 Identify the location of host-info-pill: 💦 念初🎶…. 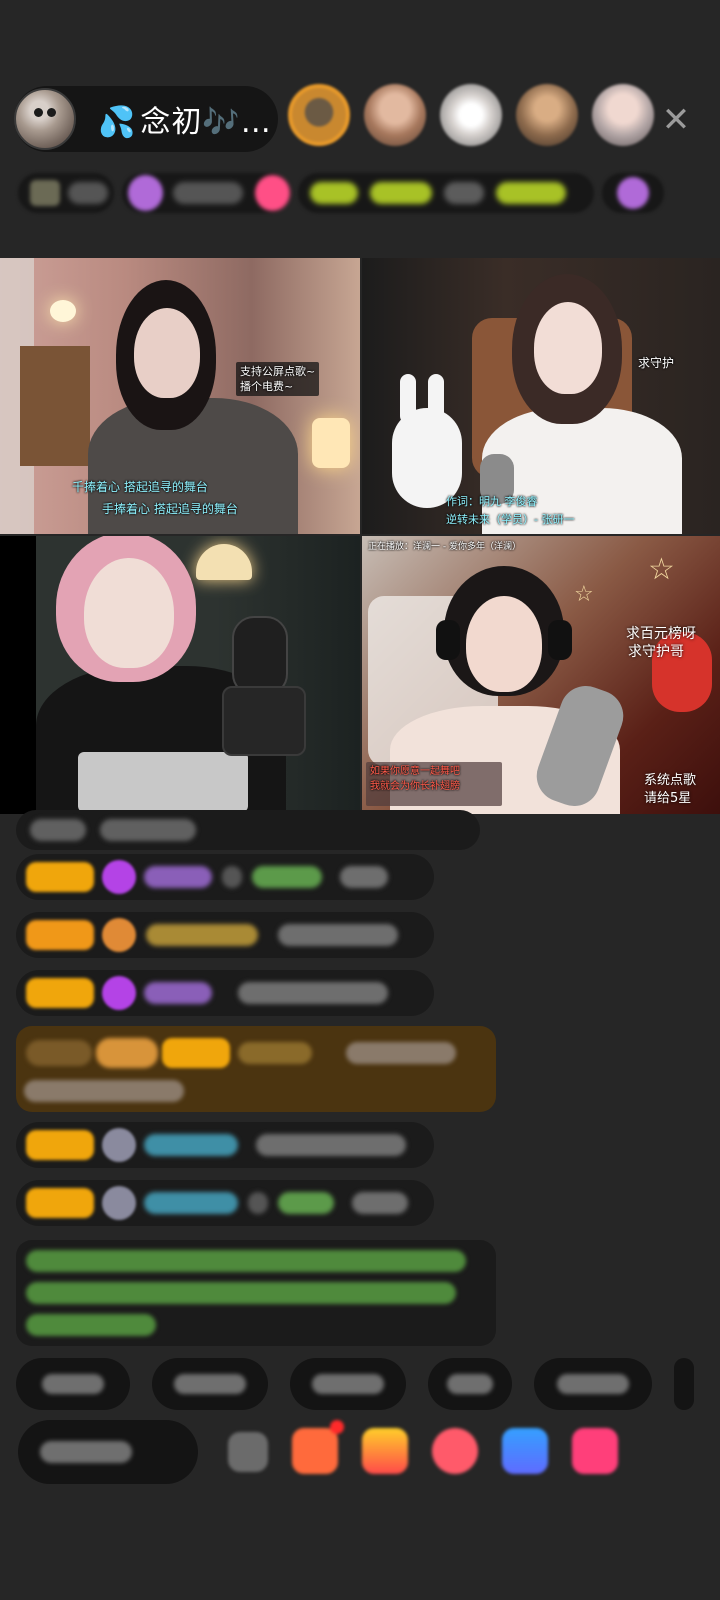
(146, 119).